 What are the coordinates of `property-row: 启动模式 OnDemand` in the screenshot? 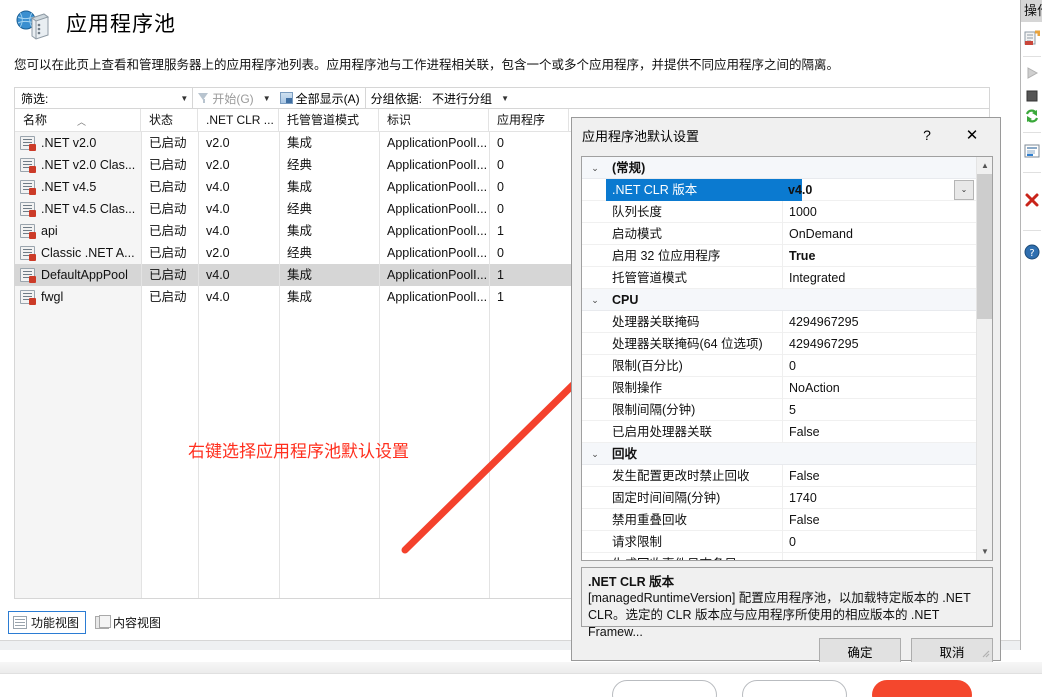 It's located at (787, 234).